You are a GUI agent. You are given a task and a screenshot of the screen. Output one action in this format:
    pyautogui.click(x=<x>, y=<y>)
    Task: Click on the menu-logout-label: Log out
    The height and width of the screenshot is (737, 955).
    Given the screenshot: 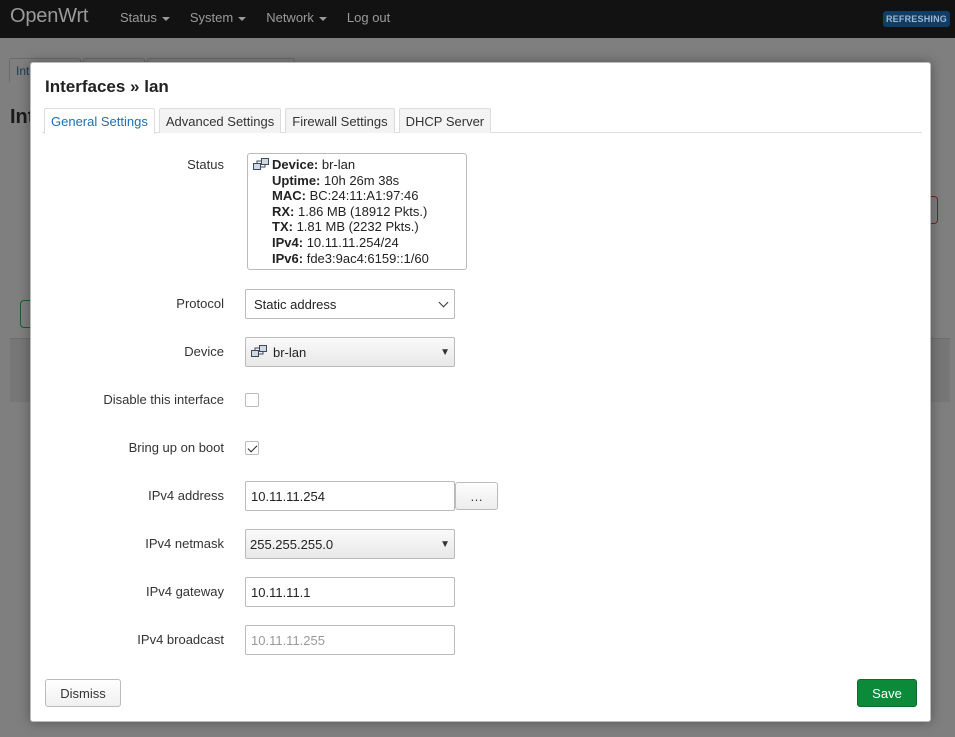 What is the action you would take?
    pyautogui.click(x=368, y=17)
    